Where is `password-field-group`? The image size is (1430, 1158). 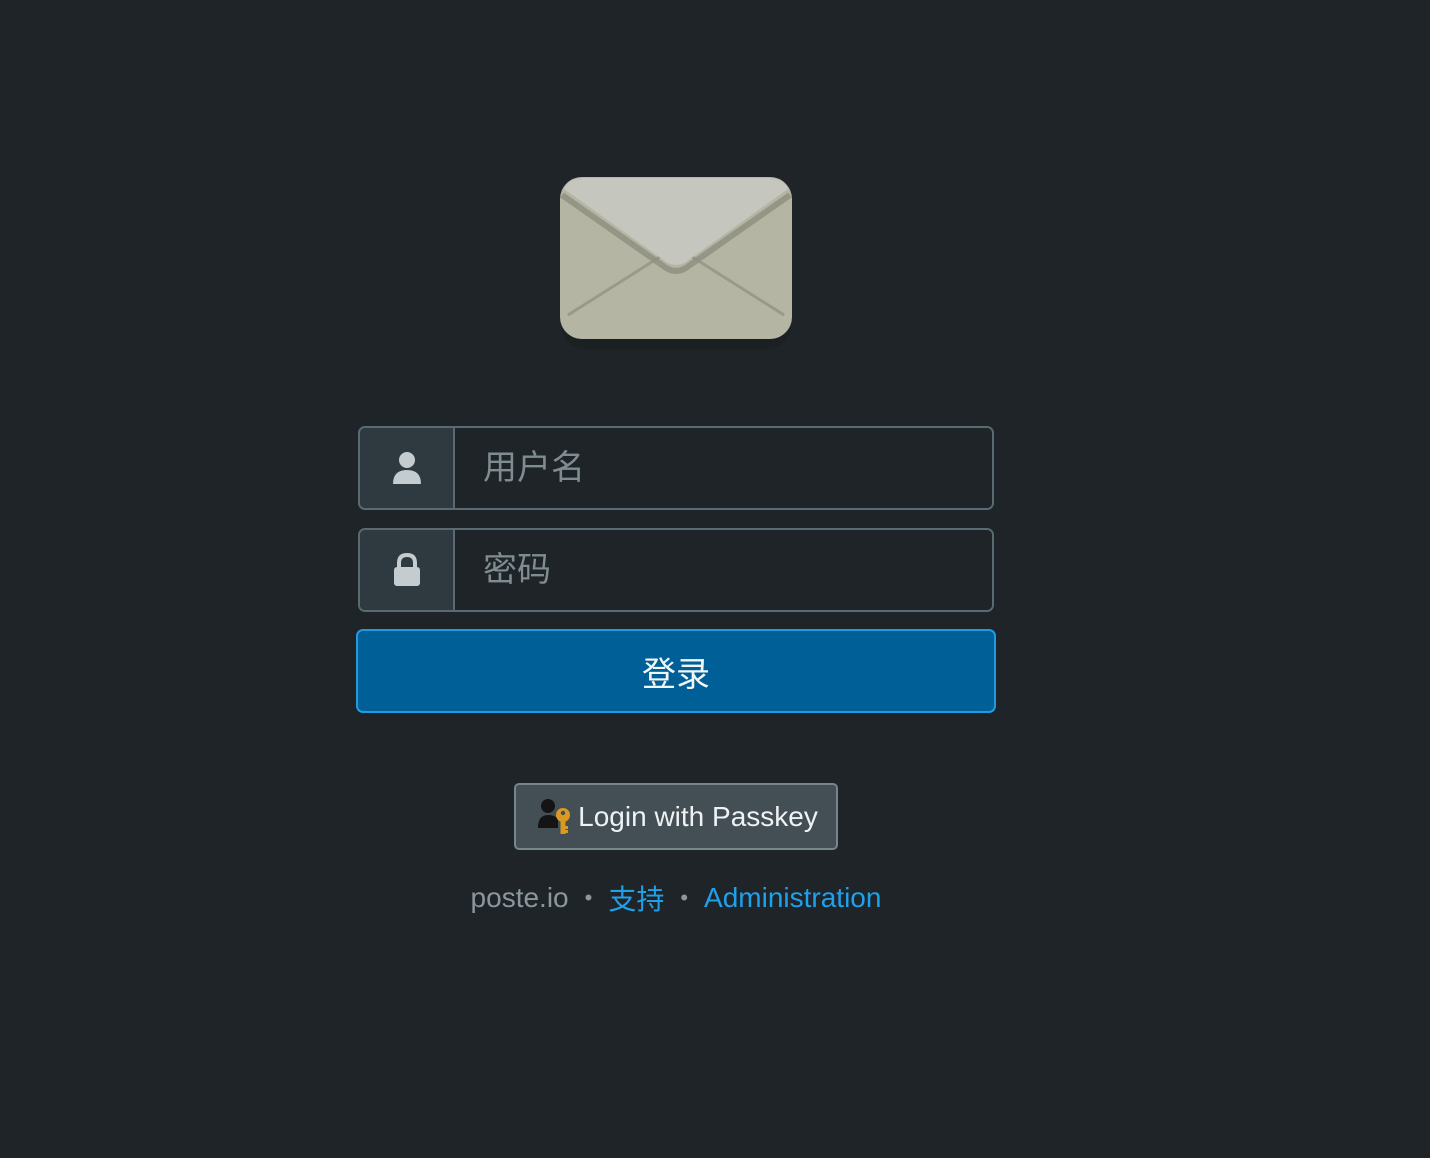
password-field-group is located at coordinates (676, 570).